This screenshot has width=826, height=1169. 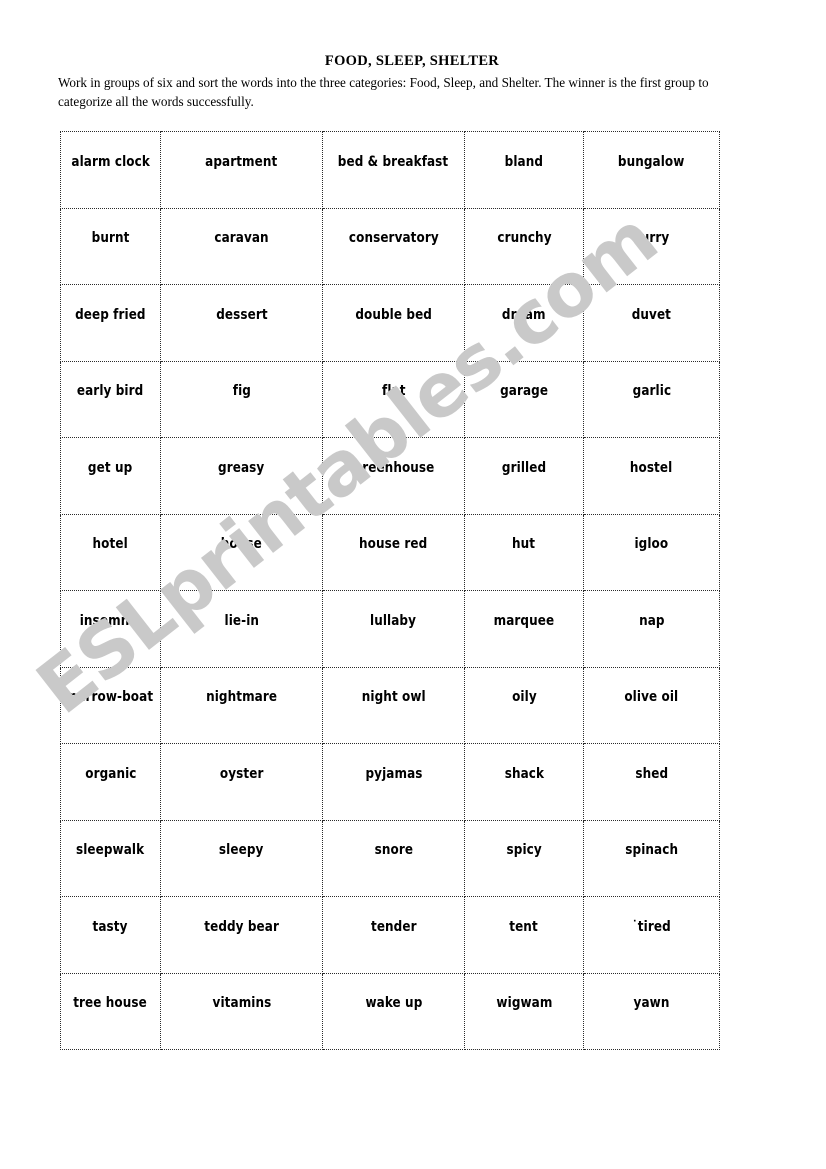 What do you see at coordinates (393, 773) in the screenshot?
I see `word-cell-label: pyjamas` at bounding box center [393, 773].